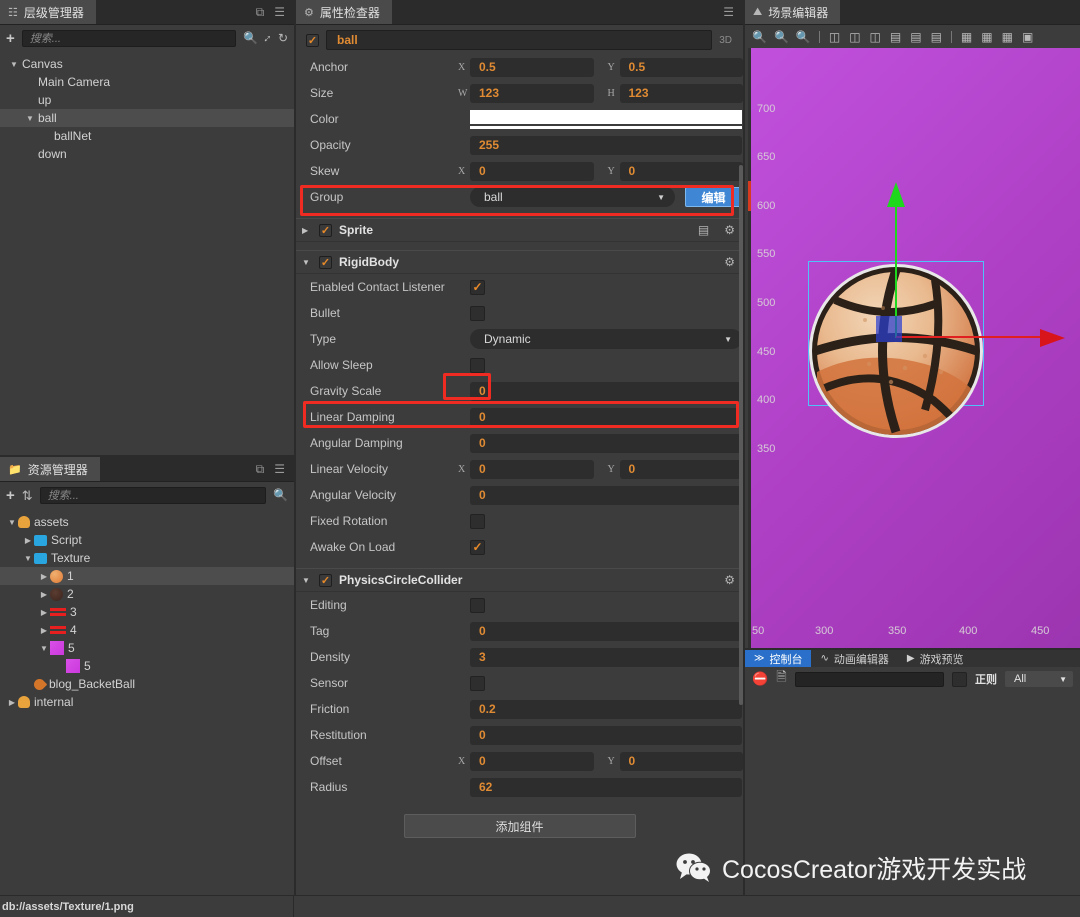 Image resolution: width=1080 pixels, height=917 pixels. I want to click on prop-linear-damping-input: 0, so click(606, 417).